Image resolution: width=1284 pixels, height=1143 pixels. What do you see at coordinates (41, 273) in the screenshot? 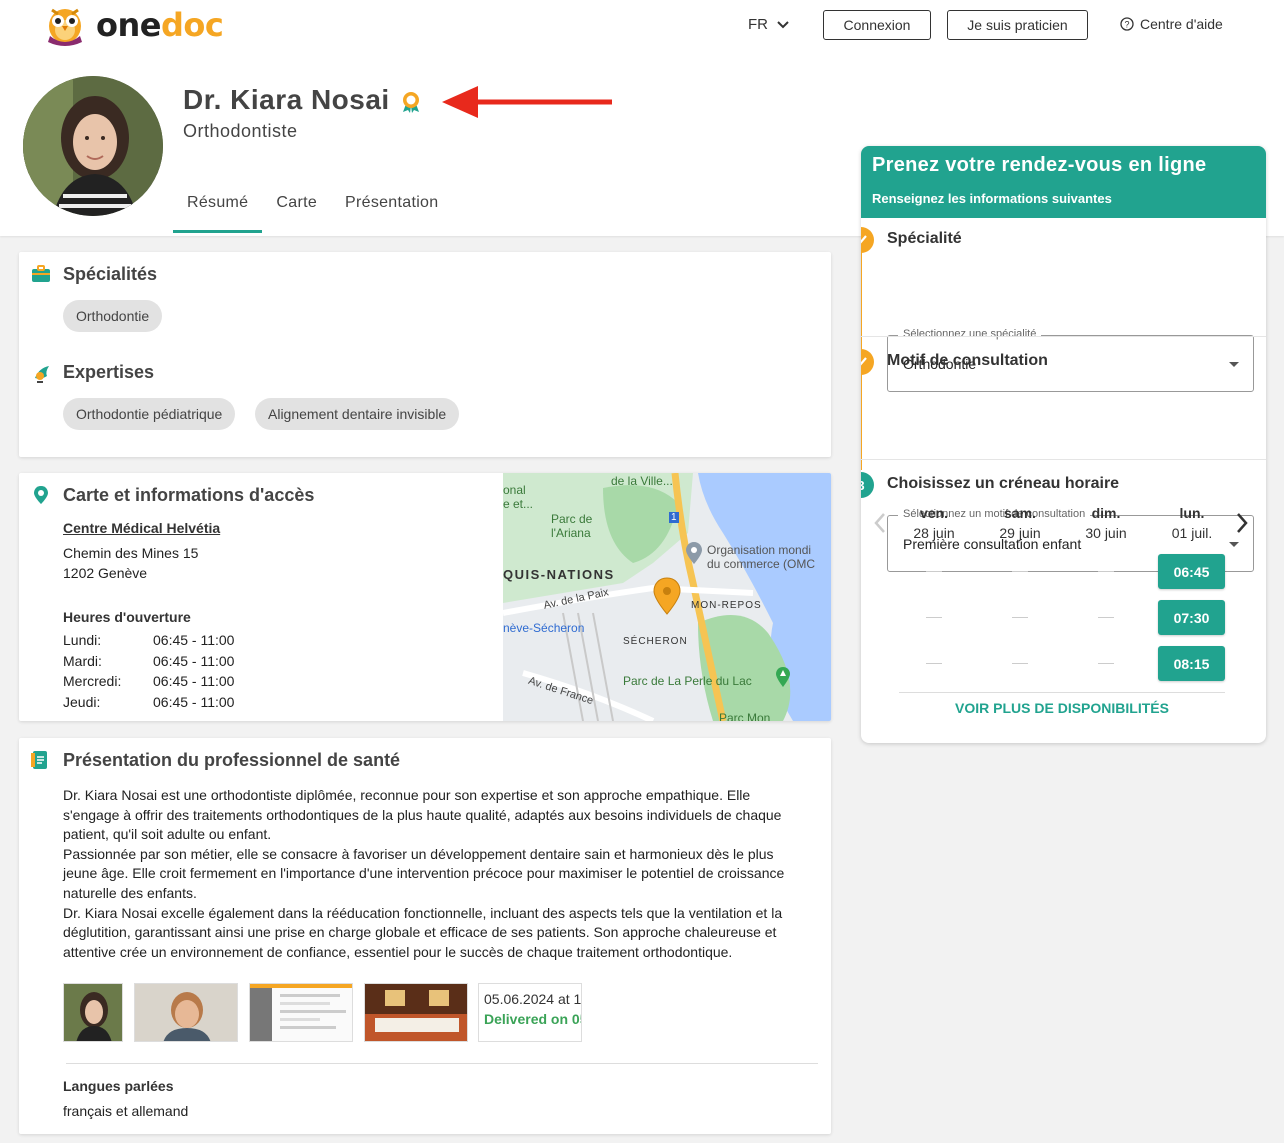
I see `briefcase-icon` at bounding box center [41, 273].